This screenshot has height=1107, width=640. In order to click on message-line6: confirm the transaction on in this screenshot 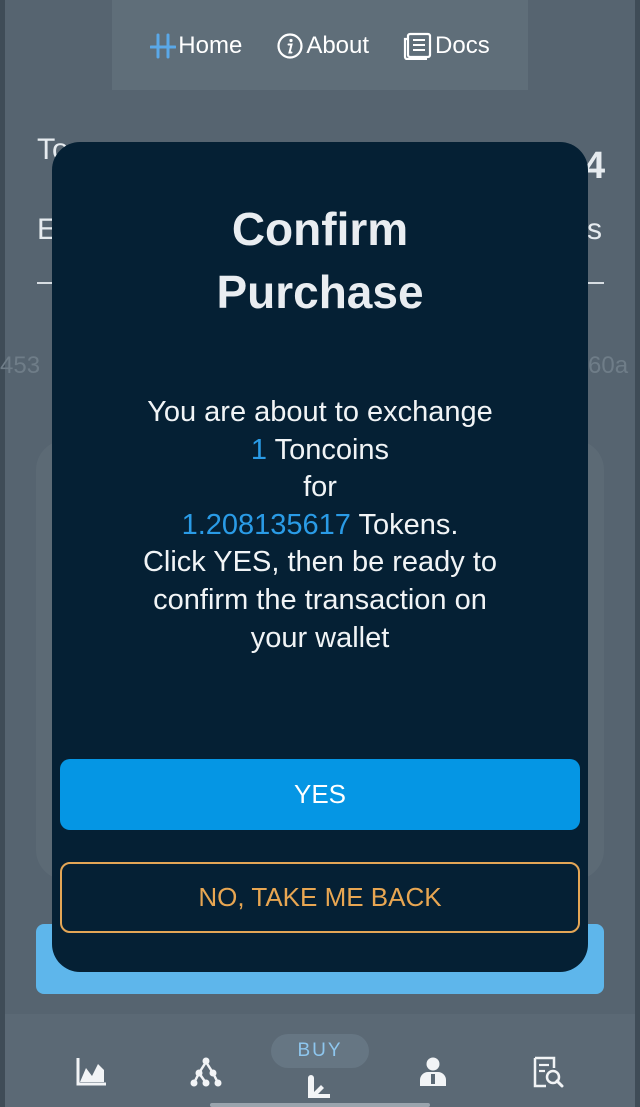, I will do `click(320, 599)`.